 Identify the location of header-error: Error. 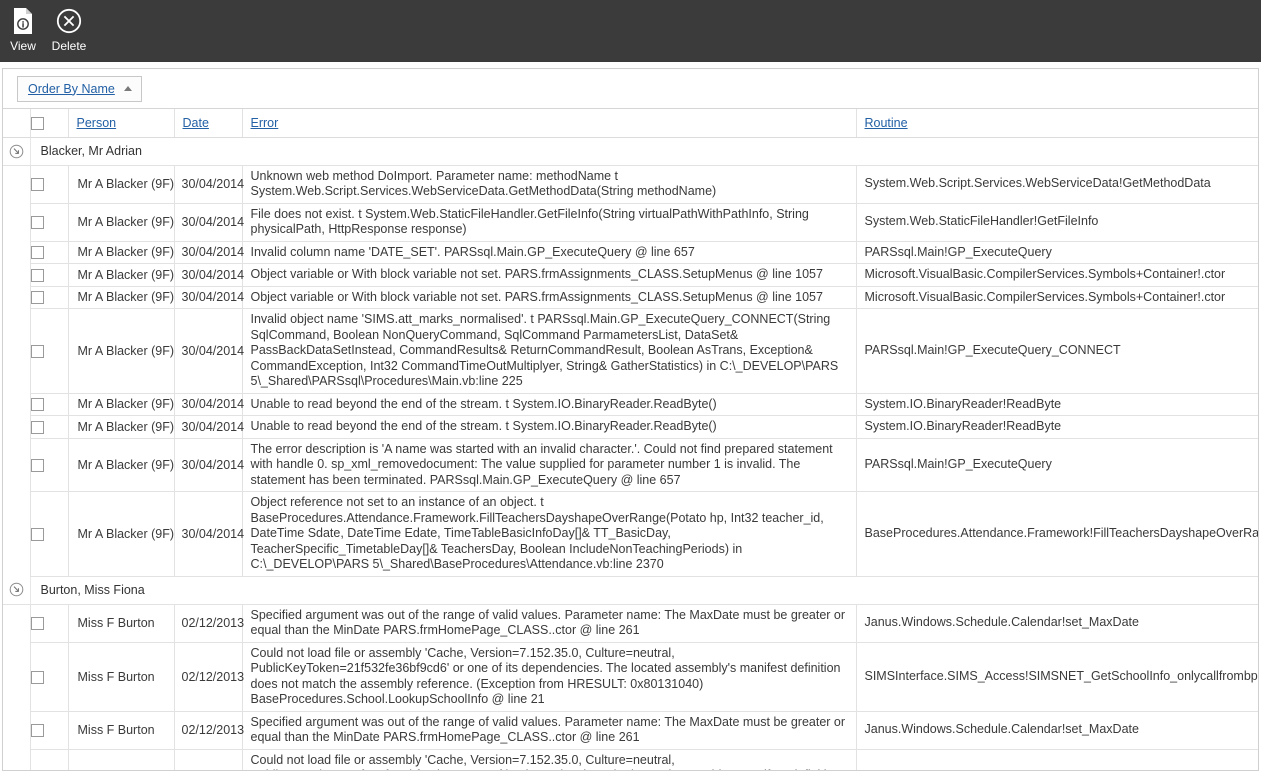
(549, 123).